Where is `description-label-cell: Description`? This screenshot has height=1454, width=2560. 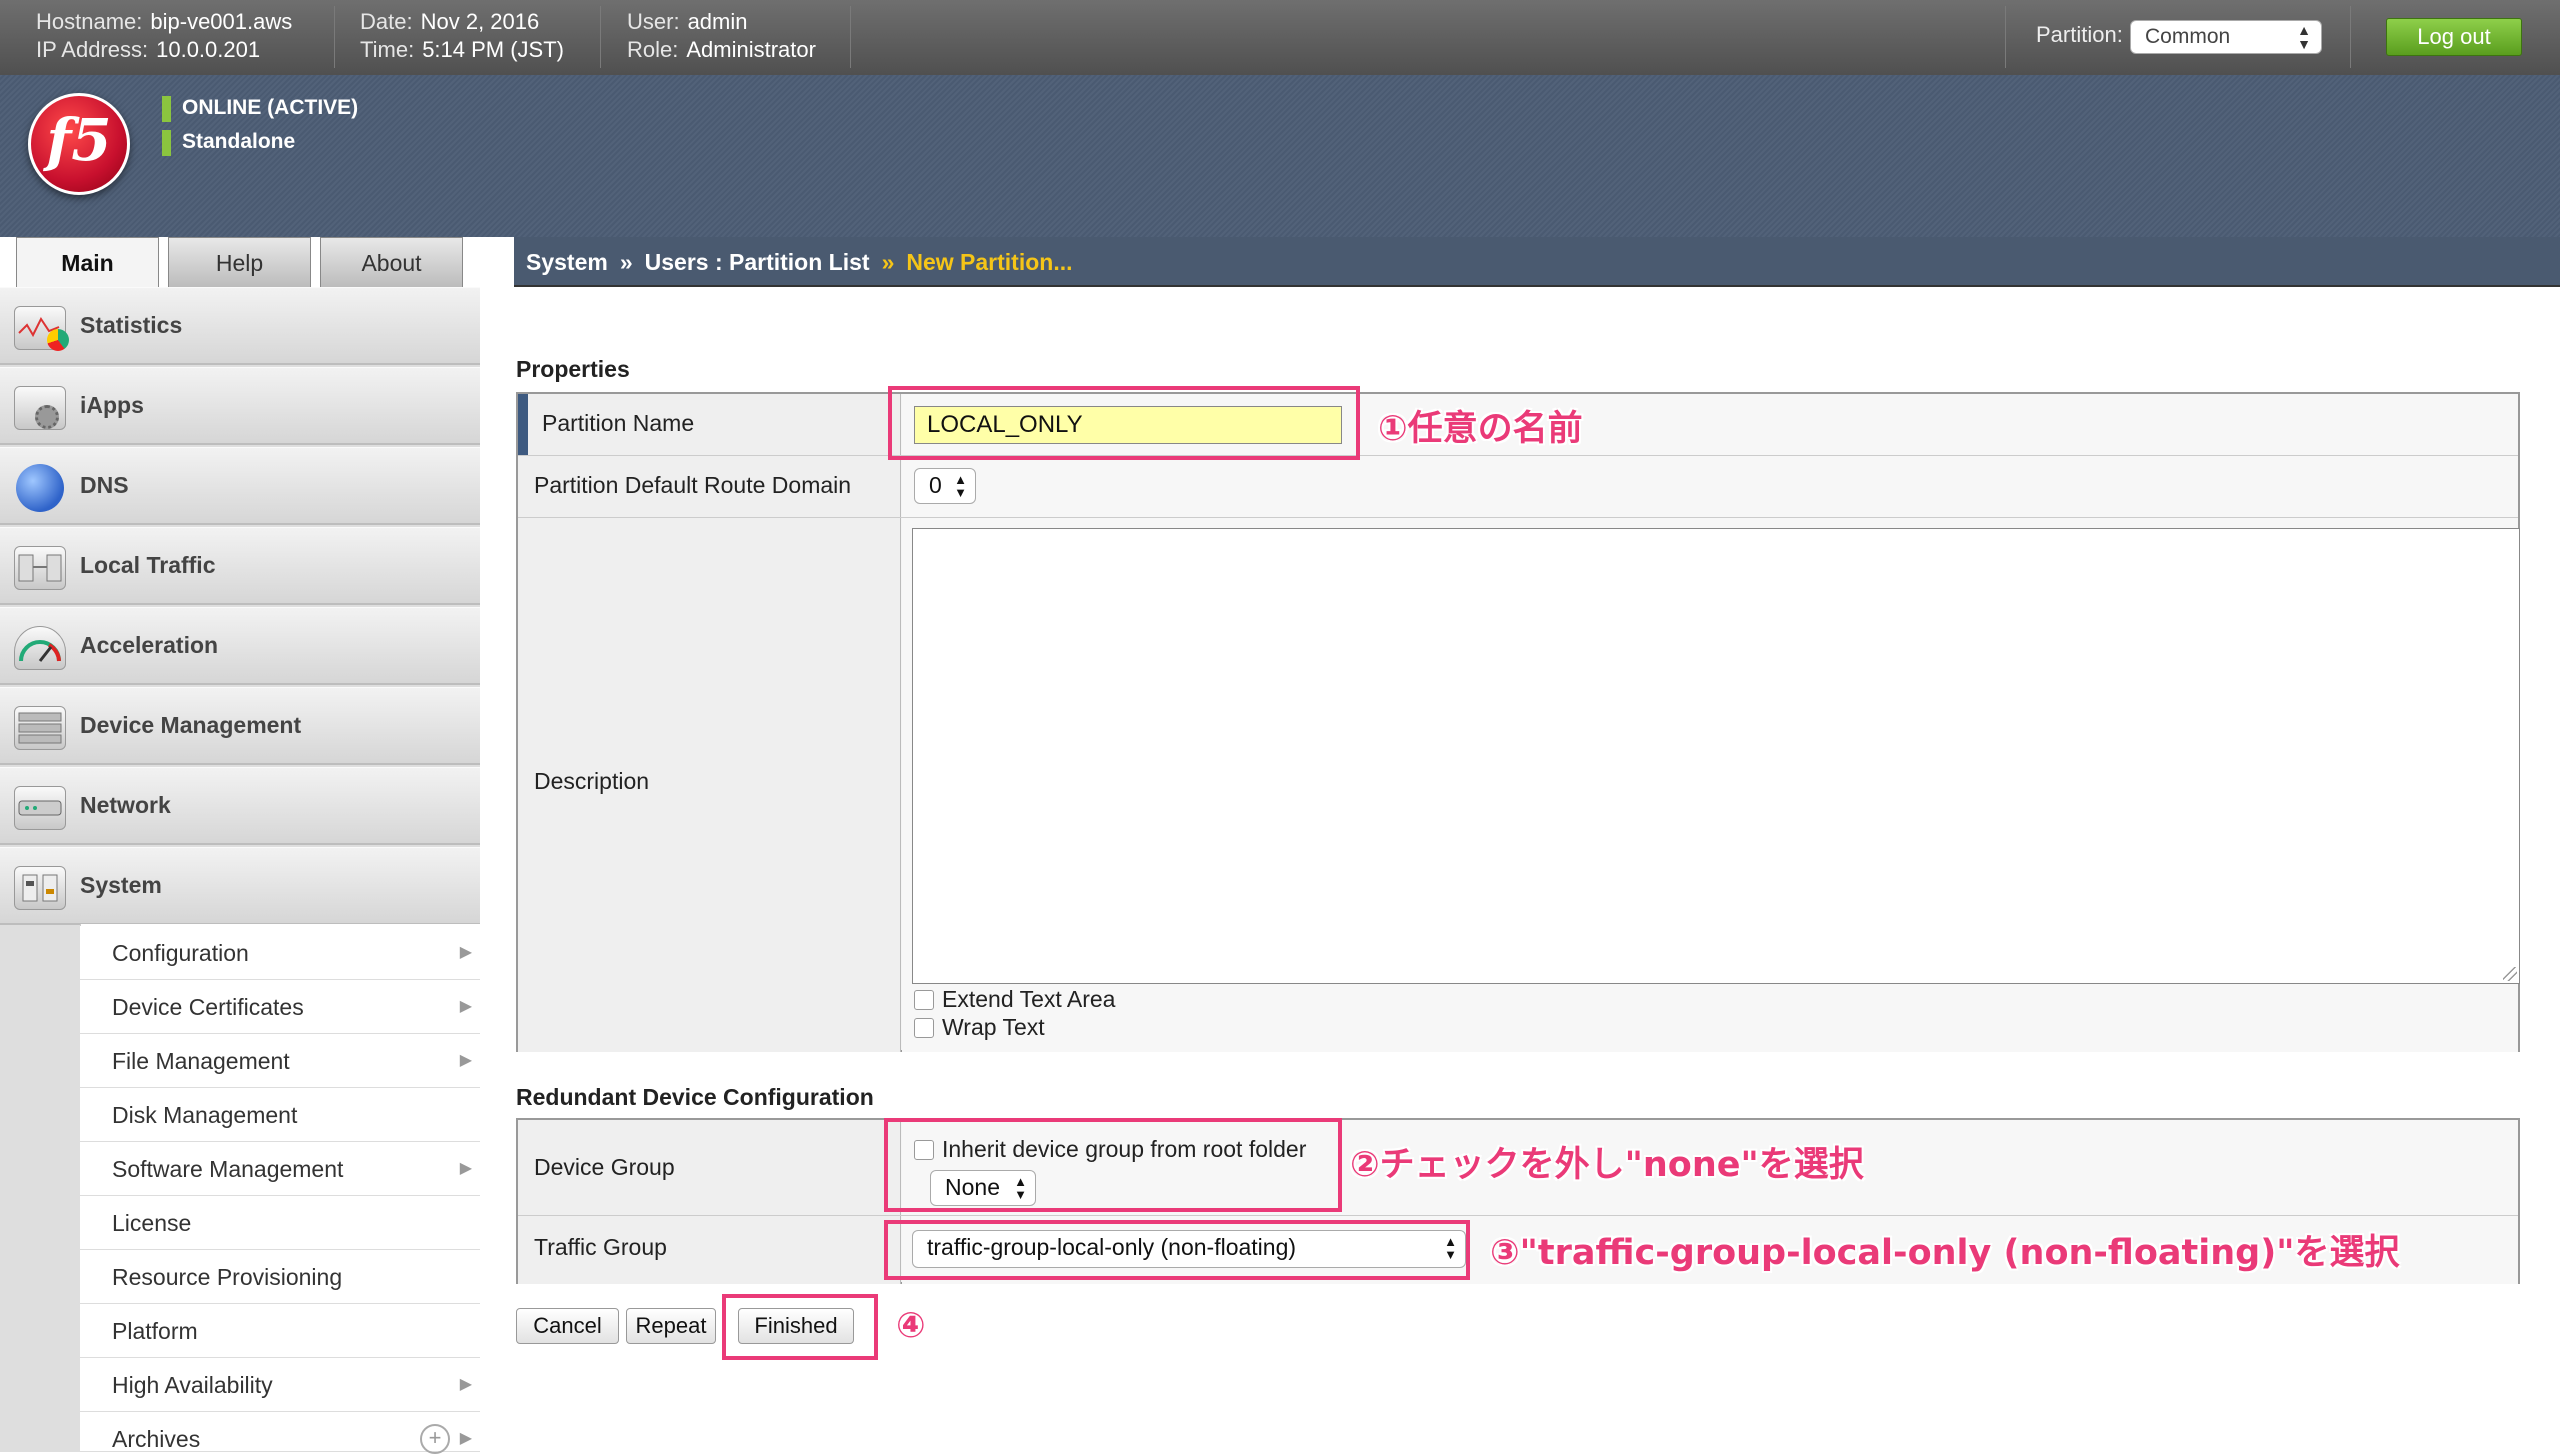
description-label-cell: Description is located at coordinates (709, 785).